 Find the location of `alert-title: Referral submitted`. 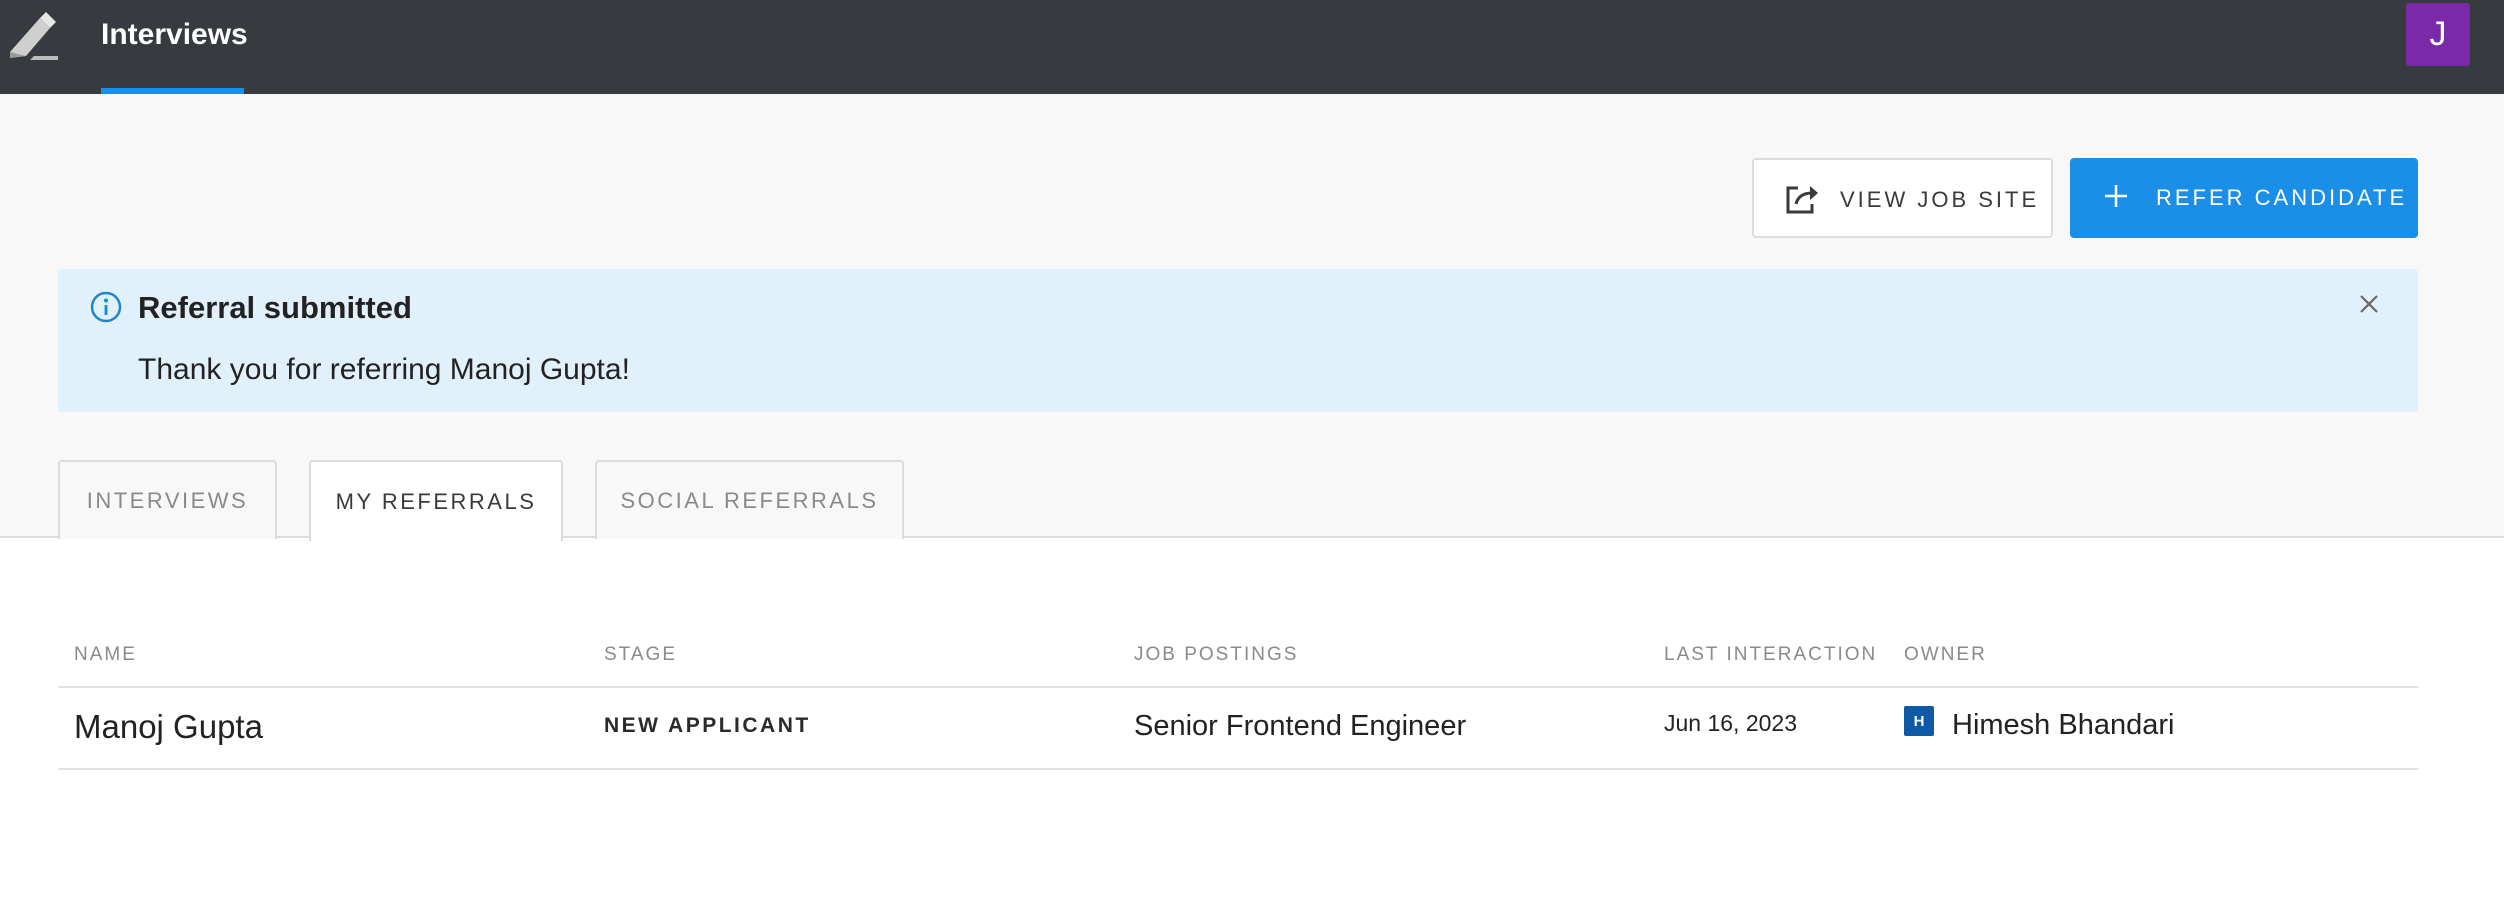

alert-title: Referral submitted is located at coordinates (275, 307).